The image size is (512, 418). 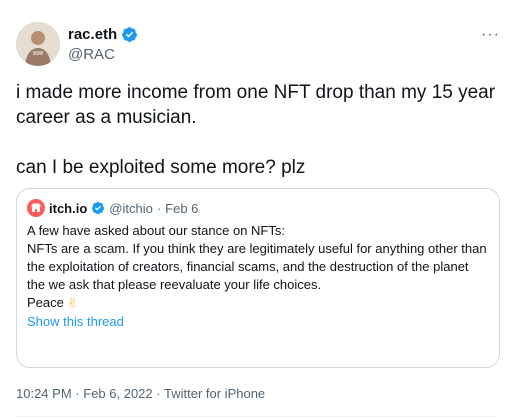 What do you see at coordinates (68, 208) in the screenshot?
I see `quoted-display-name: itch.io` at bounding box center [68, 208].